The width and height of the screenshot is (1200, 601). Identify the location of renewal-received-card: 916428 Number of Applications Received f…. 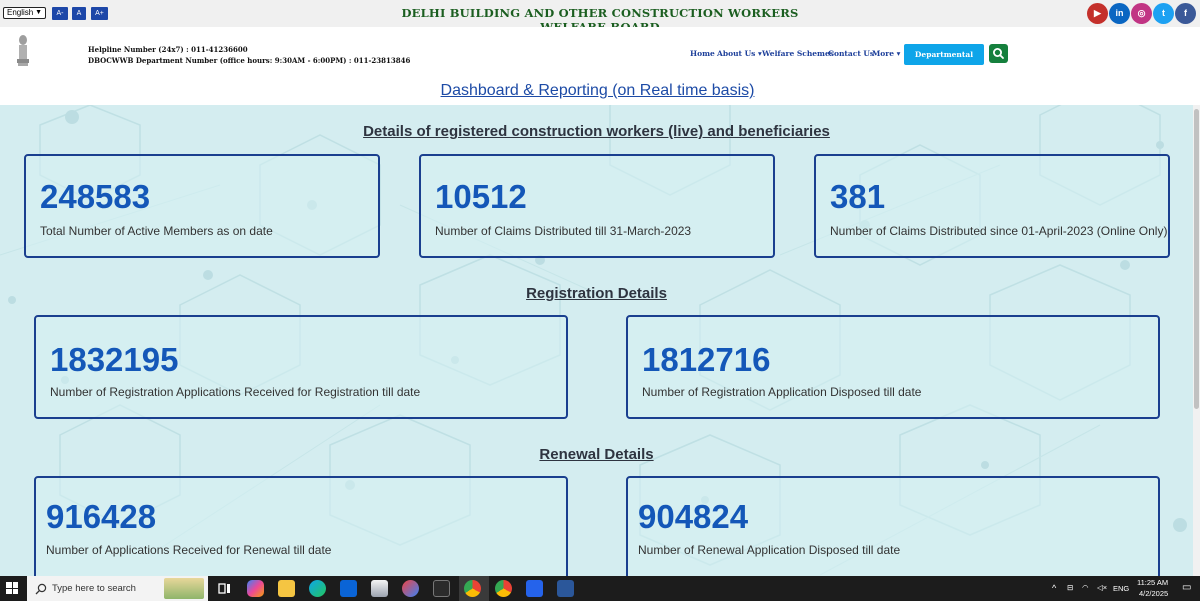
(301, 526).